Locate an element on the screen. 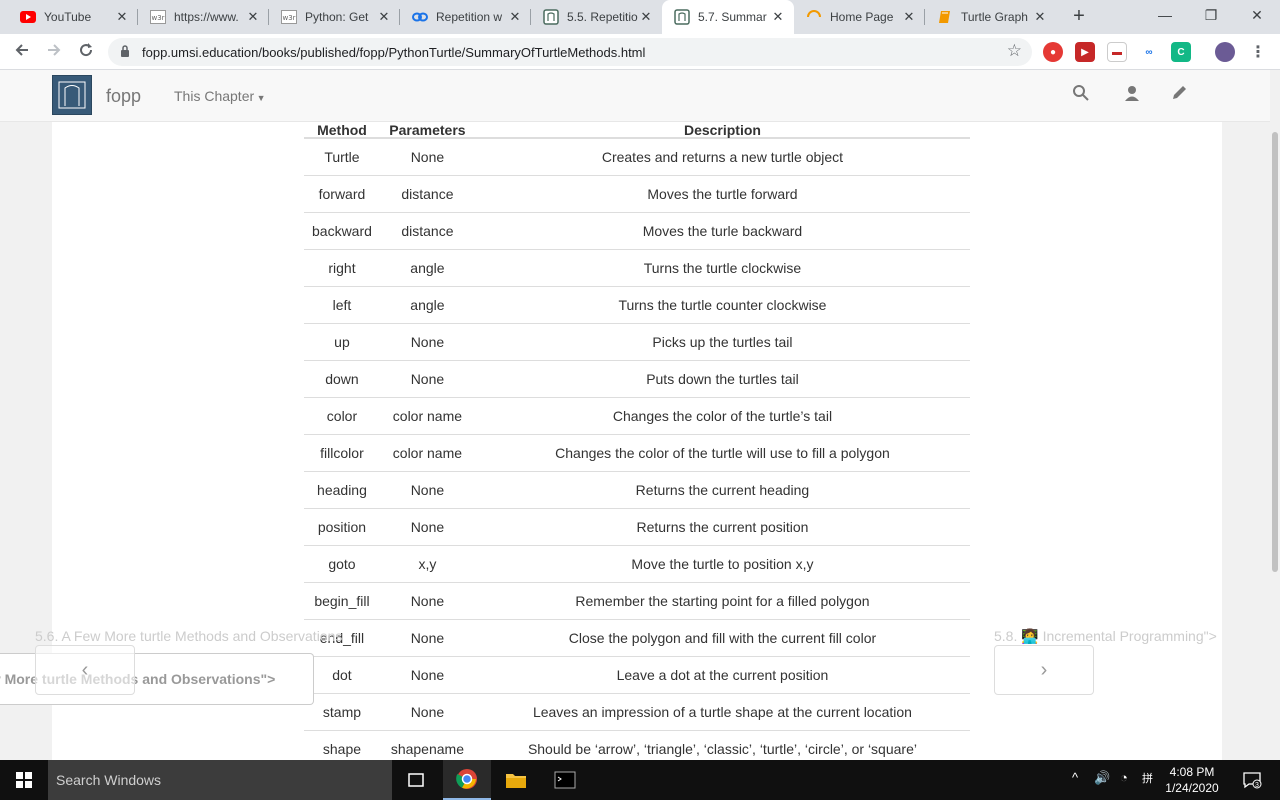  file-explorer-icon is located at coordinates (516, 780).